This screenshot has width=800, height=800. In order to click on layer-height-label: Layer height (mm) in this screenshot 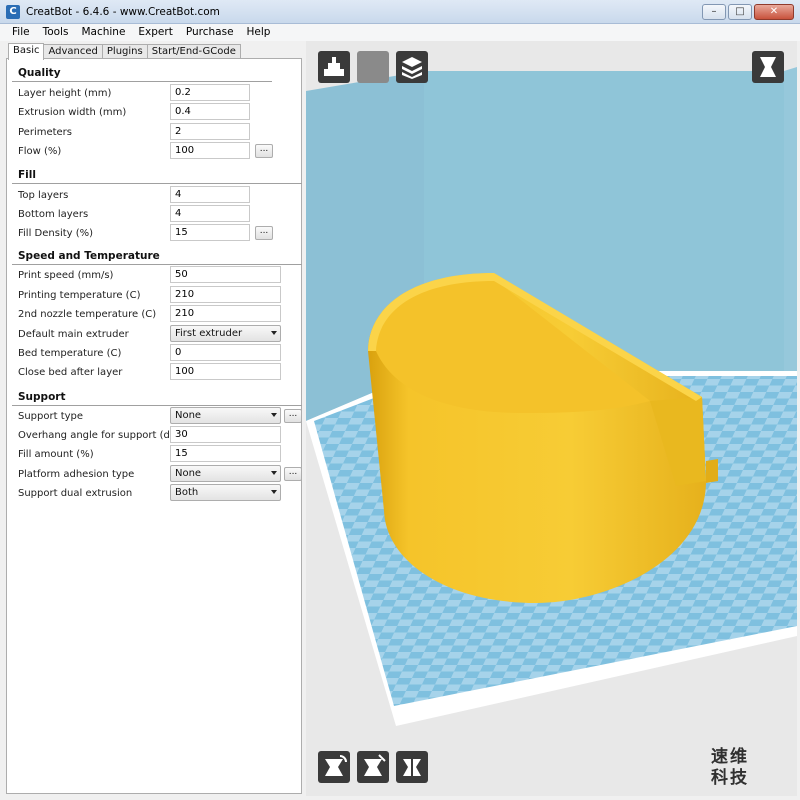, I will do `click(65, 93)`.